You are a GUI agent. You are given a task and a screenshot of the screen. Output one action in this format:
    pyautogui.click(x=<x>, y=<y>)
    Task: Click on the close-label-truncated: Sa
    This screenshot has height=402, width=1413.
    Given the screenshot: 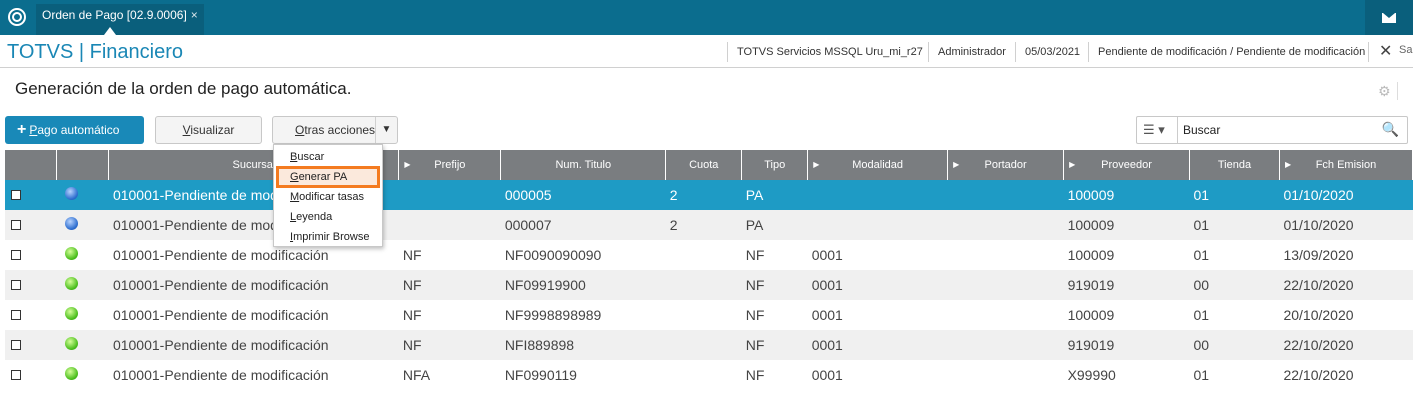 What is the action you would take?
    pyautogui.click(x=1405, y=50)
    